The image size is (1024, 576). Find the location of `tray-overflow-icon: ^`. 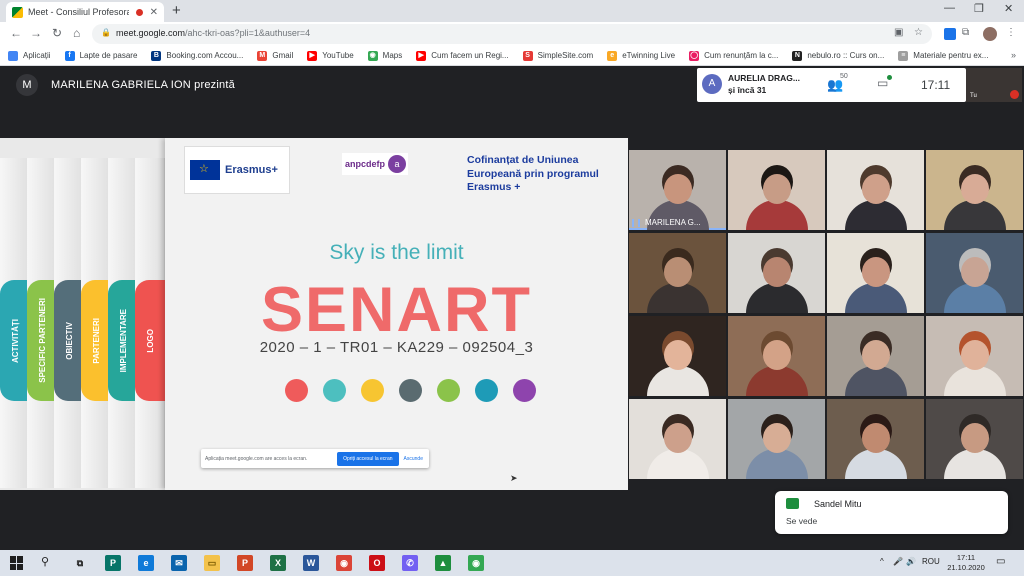

tray-overflow-icon: ^ is located at coordinates (882, 561).